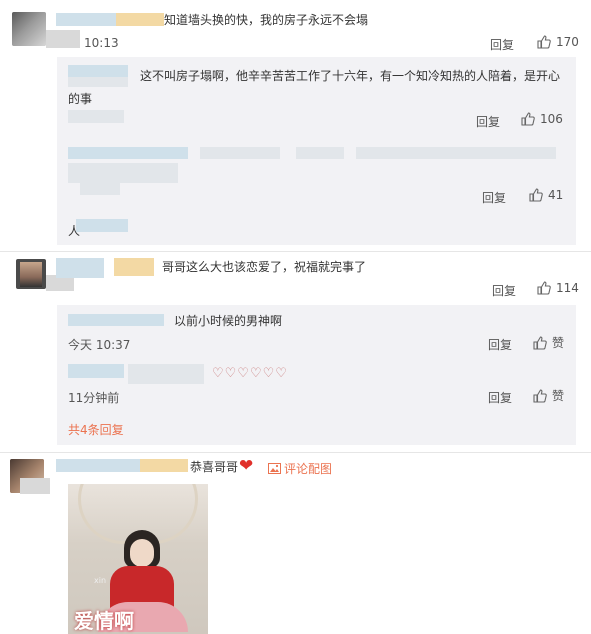 Image resolution: width=591 pixels, height=634 pixels. Describe the element at coordinates (556, 195) in the screenshot. I see `like-count: 41` at that location.